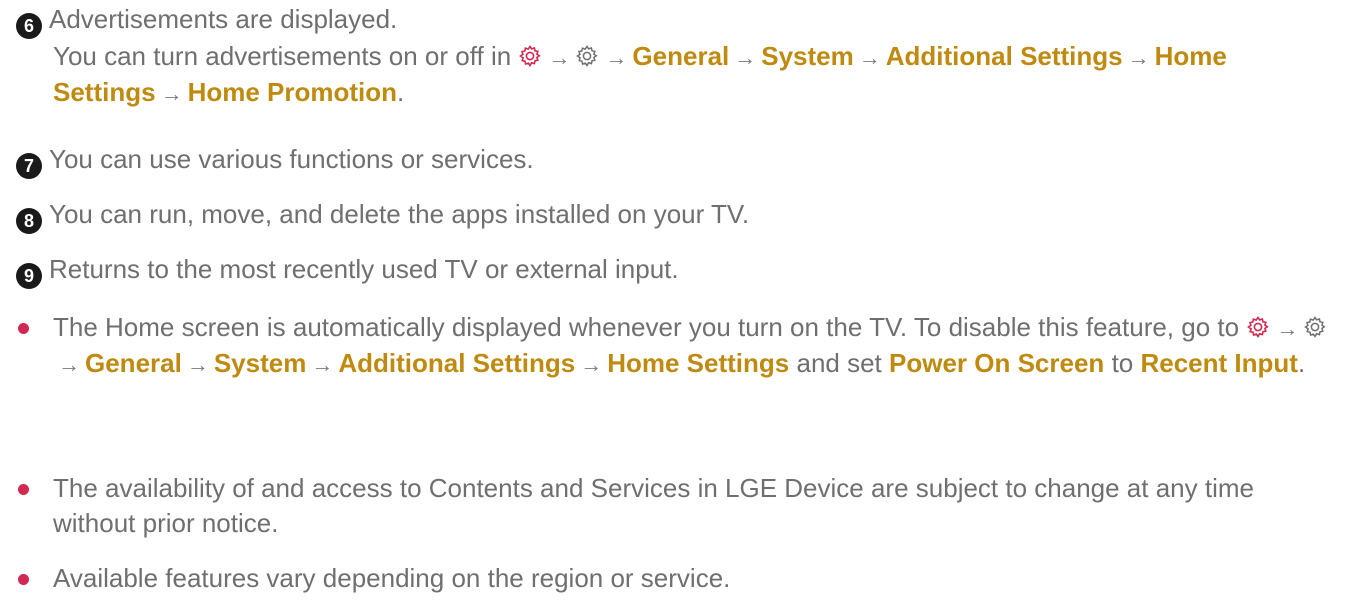 The width and height of the screenshot is (1351, 615). What do you see at coordinates (29, 26) in the screenshot?
I see `number-badge: 6` at bounding box center [29, 26].